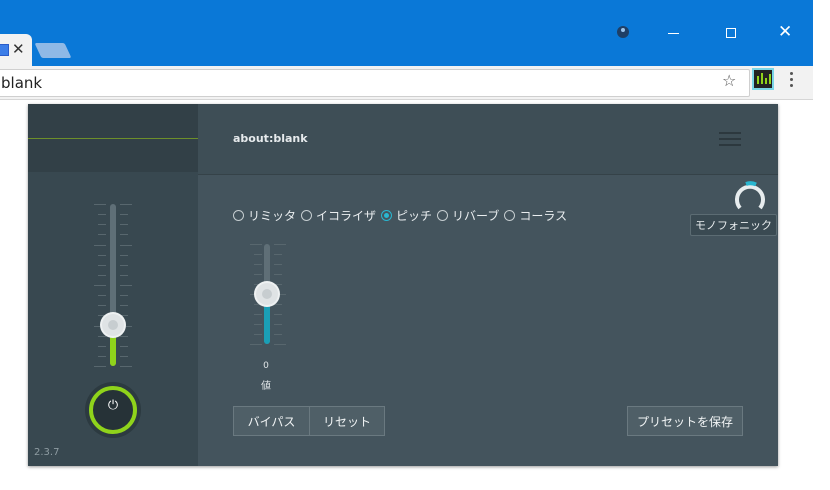 The width and height of the screenshot is (830, 490). I want to click on master-header, so click(113, 138).